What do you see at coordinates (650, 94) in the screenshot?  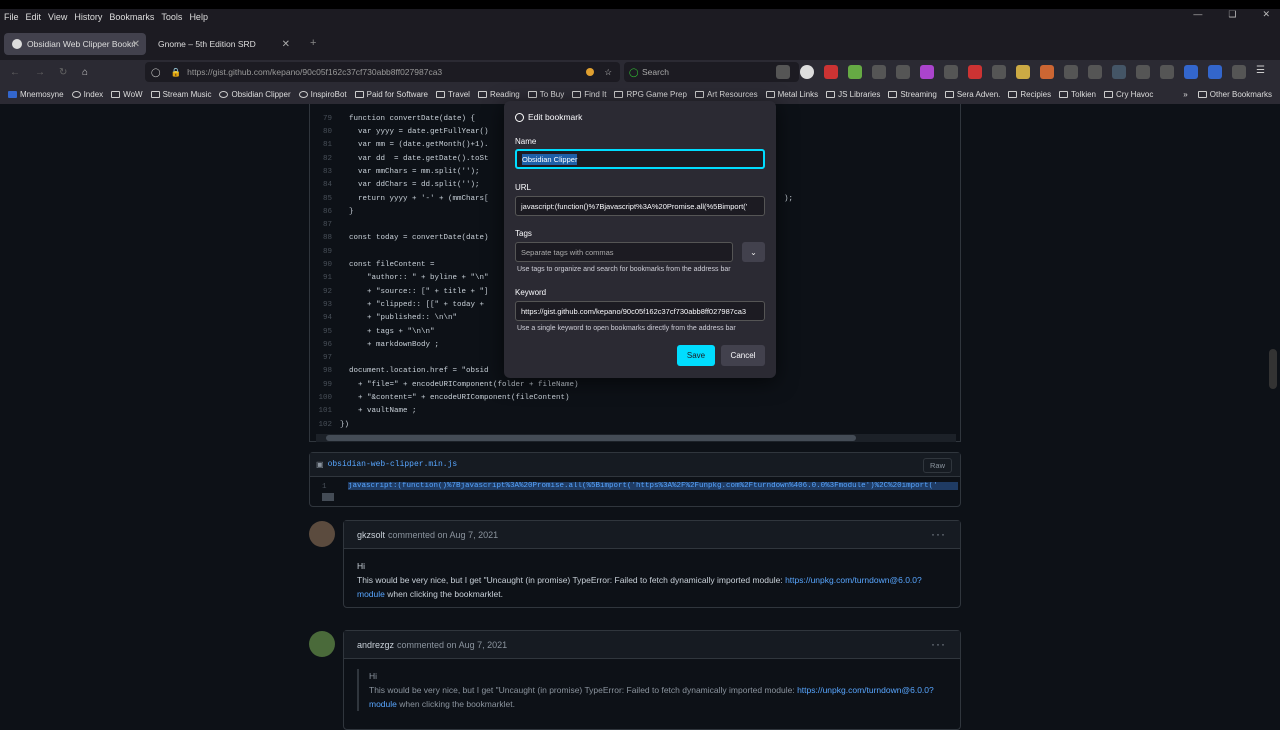 I see `bookmark-folder: RPG Game Prep` at bounding box center [650, 94].